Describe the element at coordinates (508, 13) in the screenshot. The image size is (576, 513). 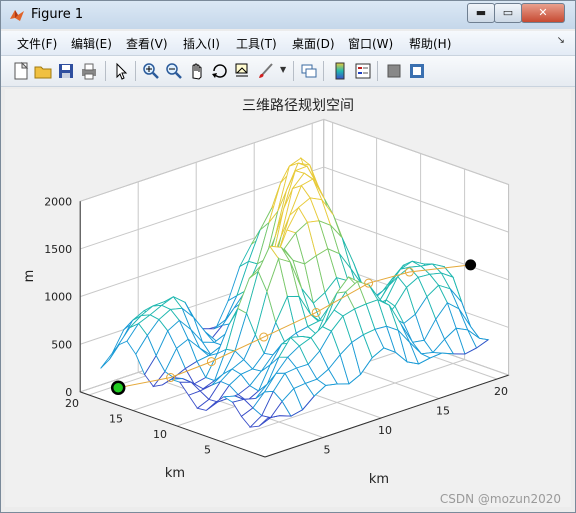
I see `maximize-button: ▭` at that location.